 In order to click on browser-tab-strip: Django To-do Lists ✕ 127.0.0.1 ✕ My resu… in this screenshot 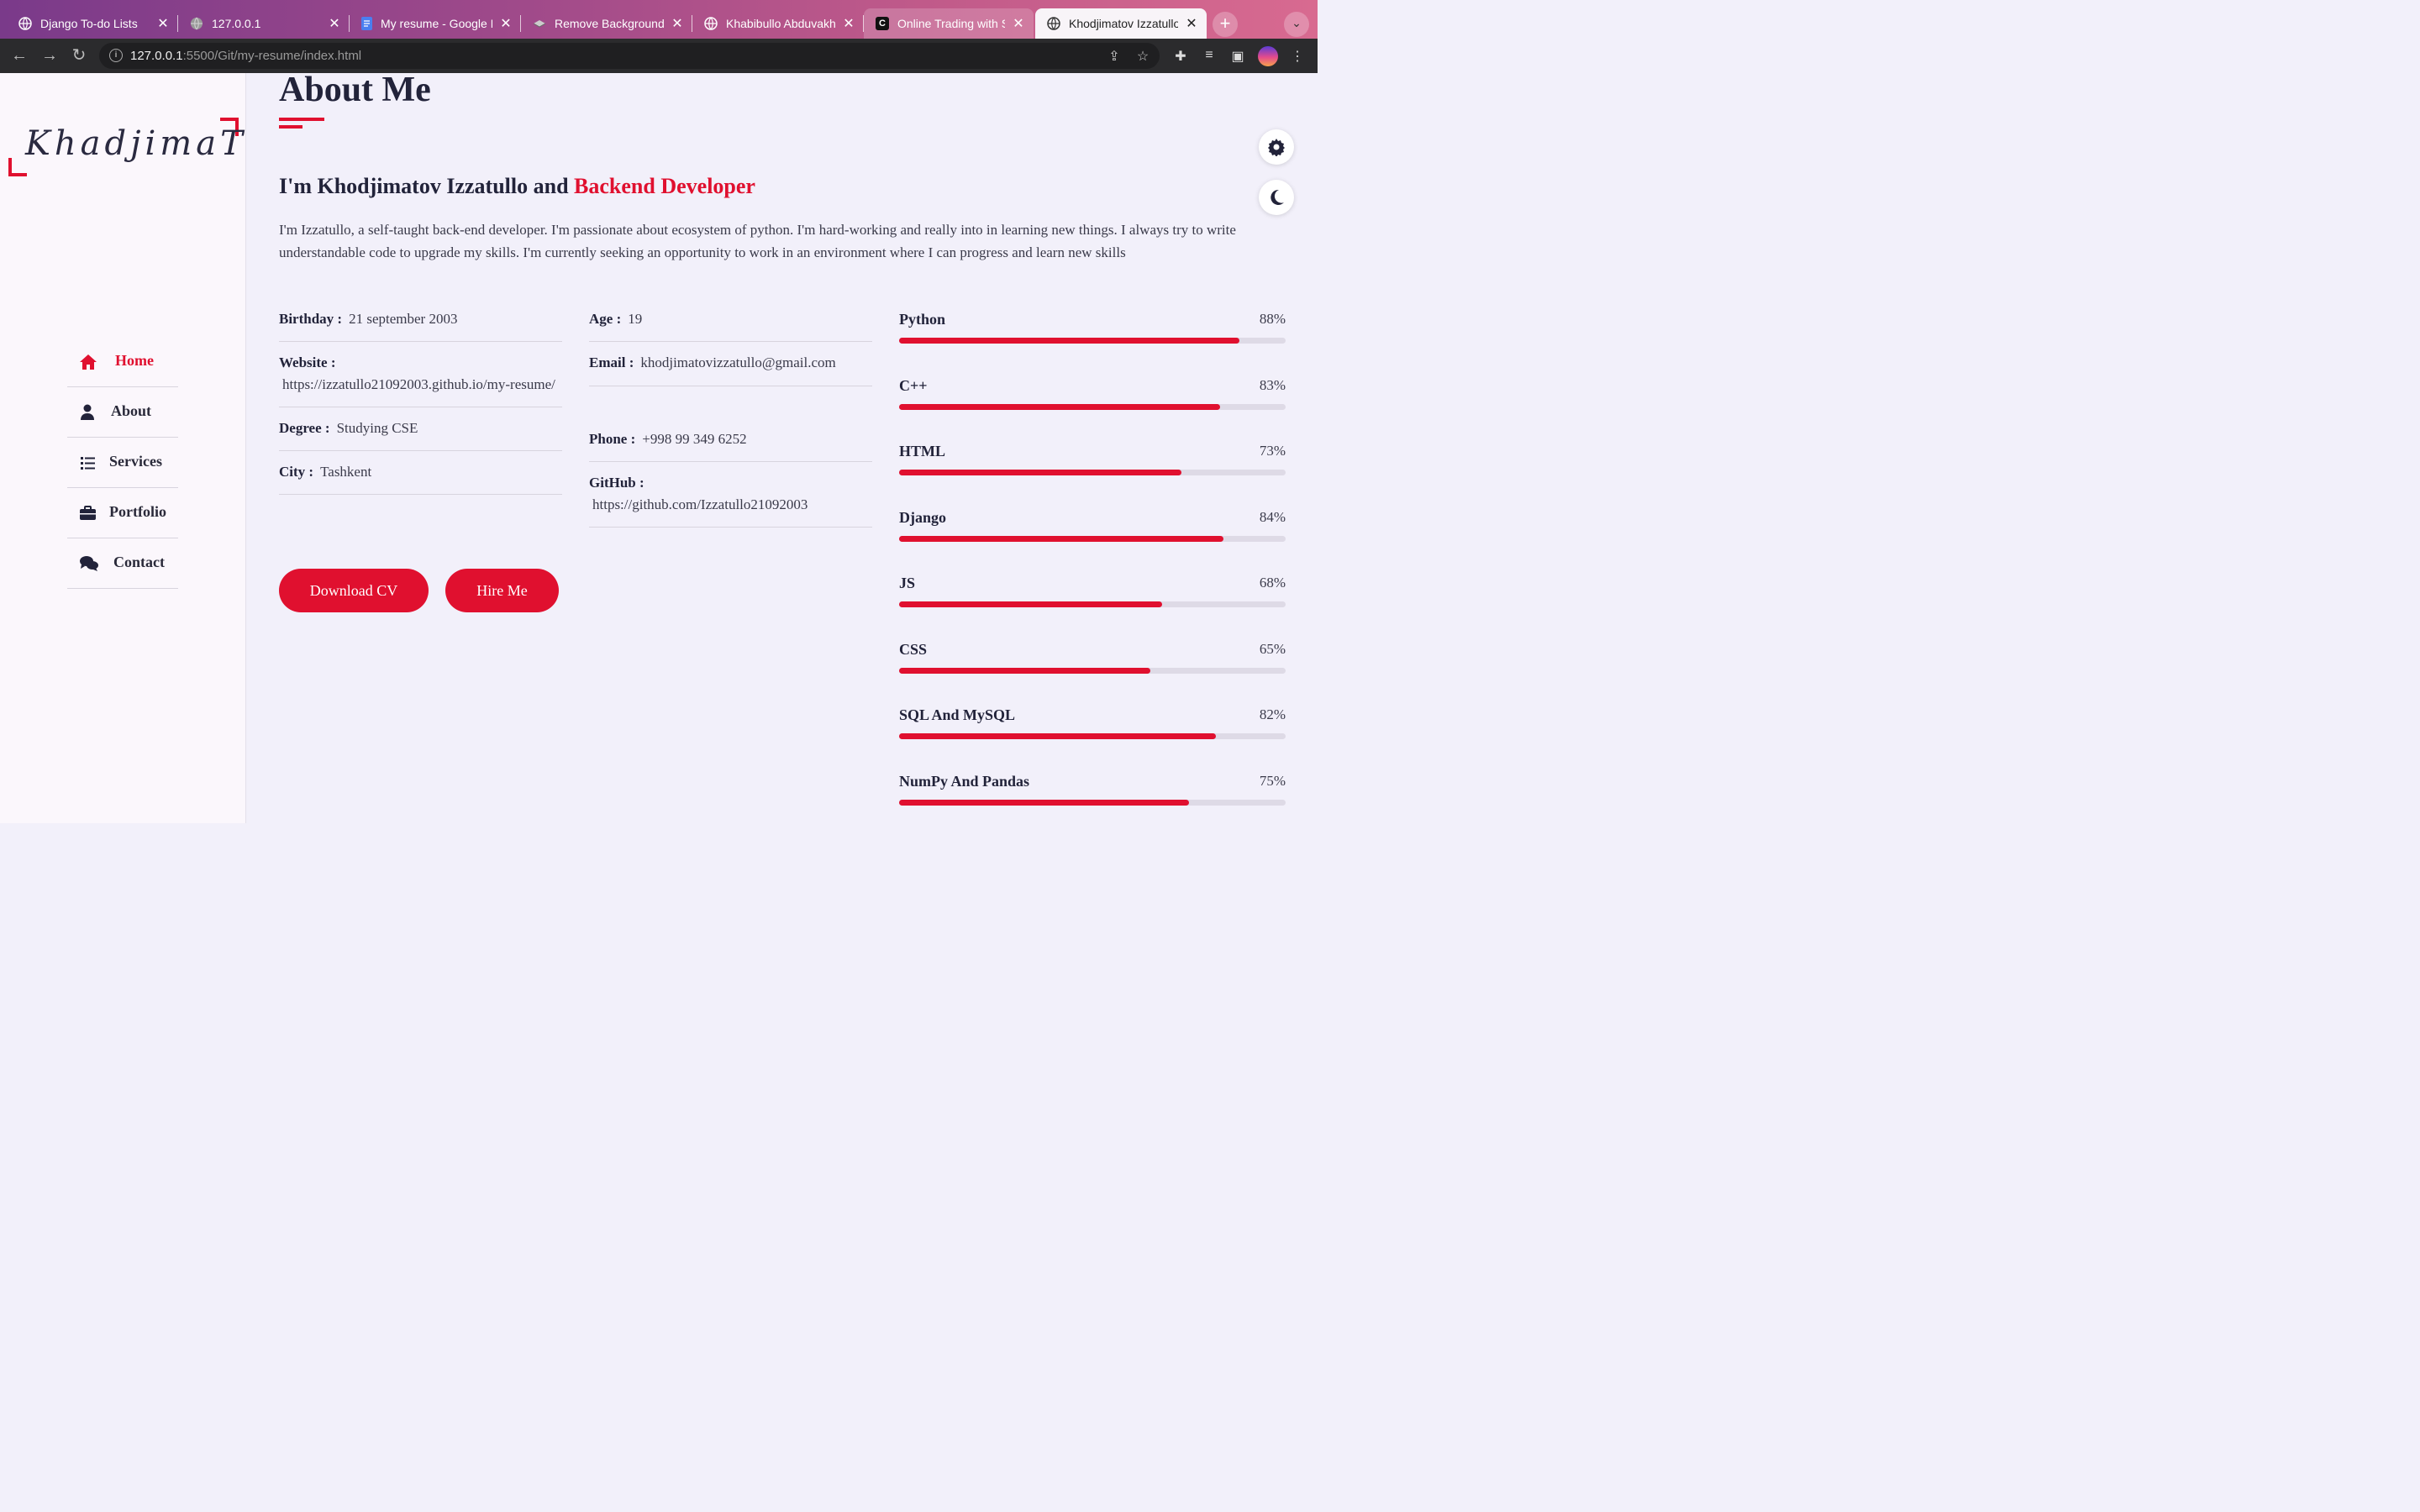, I will do `click(659, 19)`.